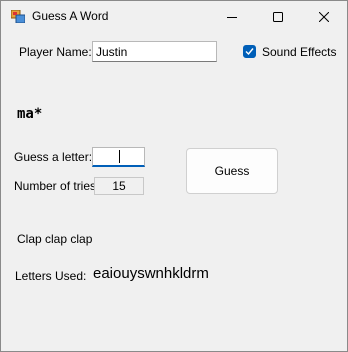 This screenshot has width=348, height=352. Describe the element at coordinates (55, 239) in the screenshot. I see `status-message: Clap clap clap` at that location.